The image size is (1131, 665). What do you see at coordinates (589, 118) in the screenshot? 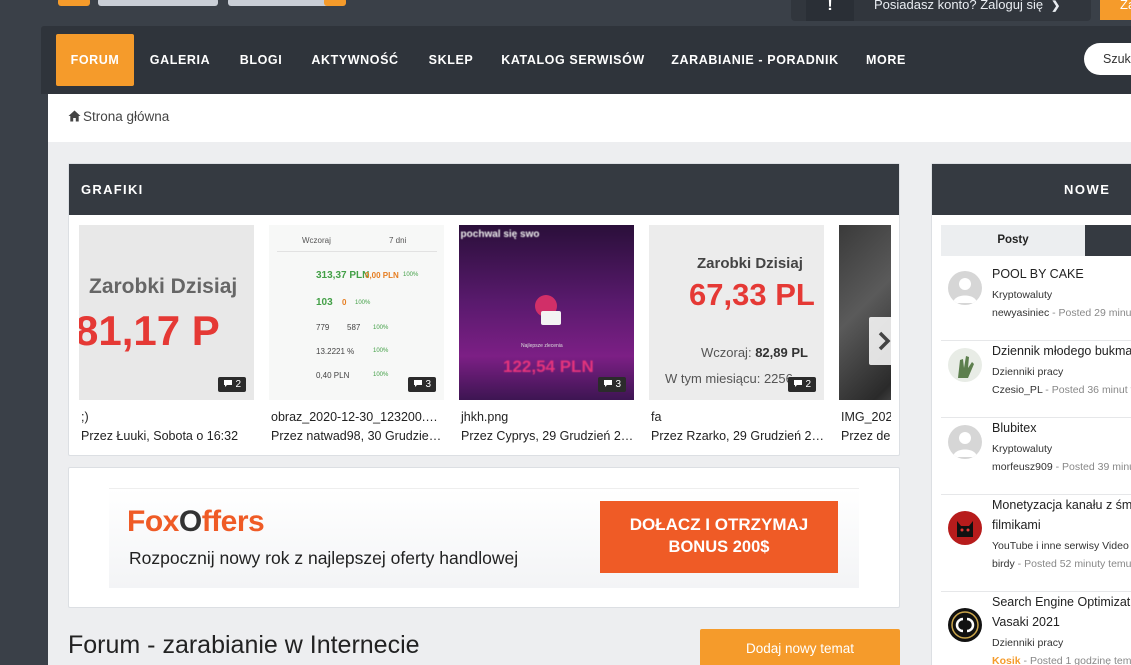
I see `breadcrumb-bar: Strona główna` at bounding box center [589, 118].